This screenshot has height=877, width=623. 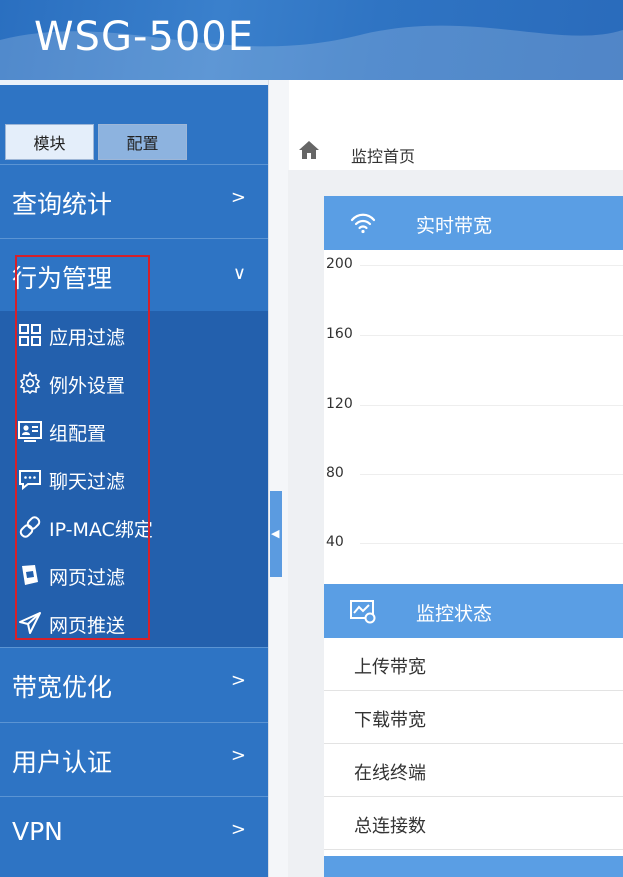 I want to click on monitor-chart-icon, so click(x=363, y=612).